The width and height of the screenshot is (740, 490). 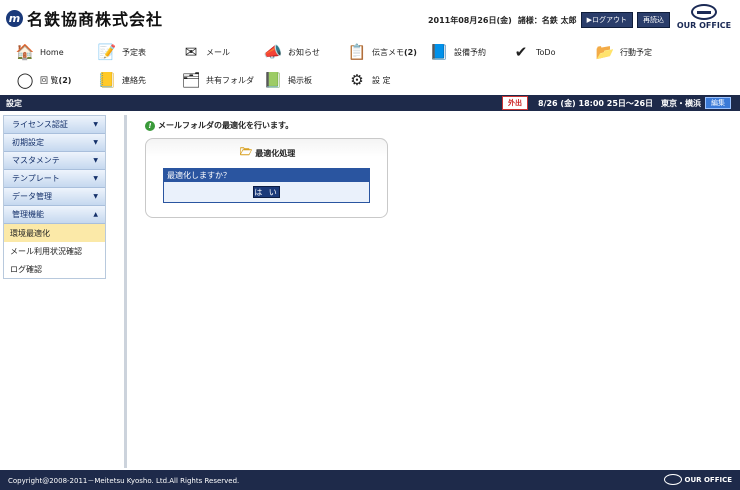 I want to click on nav-plan: 📂 行動予定, so click(x=623, y=52).